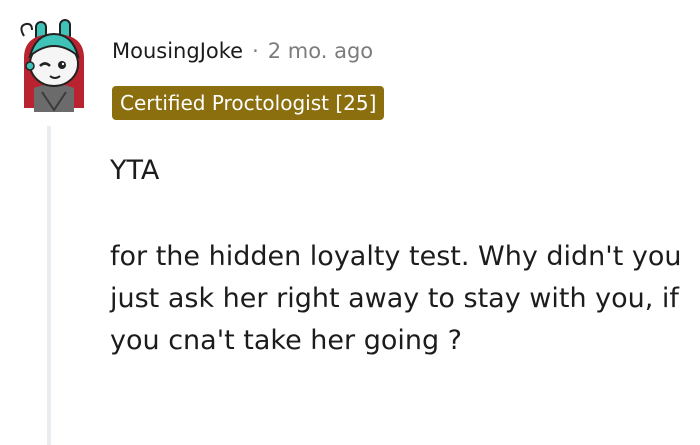 The height and width of the screenshot is (445, 700). What do you see at coordinates (320, 51) in the screenshot?
I see `comment-timestamp: 2 mo. ago` at bounding box center [320, 51].